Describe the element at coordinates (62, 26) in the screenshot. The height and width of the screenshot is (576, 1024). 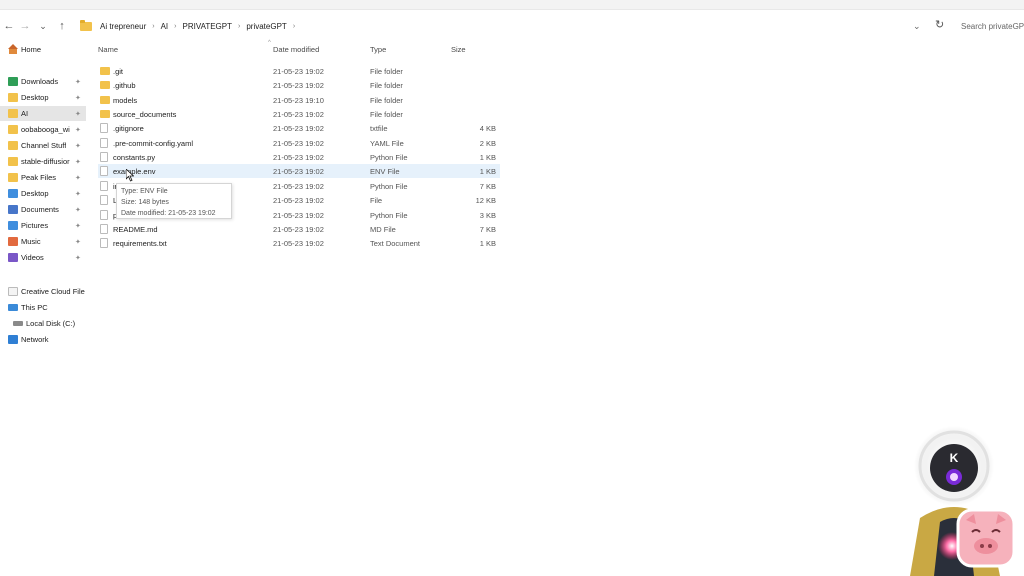
I see `up-arrow-icon: ↑` at that location.